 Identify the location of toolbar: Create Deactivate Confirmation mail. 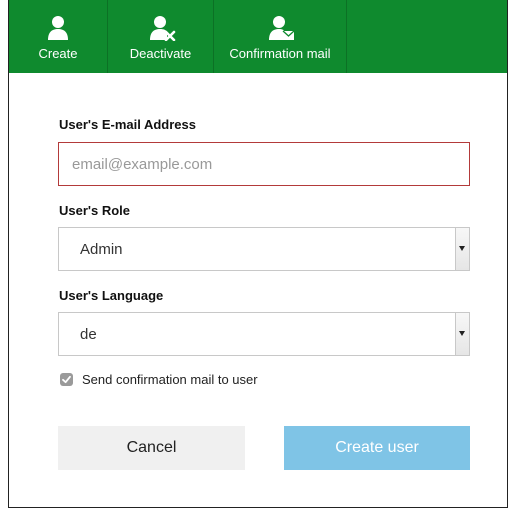
(258, 36).